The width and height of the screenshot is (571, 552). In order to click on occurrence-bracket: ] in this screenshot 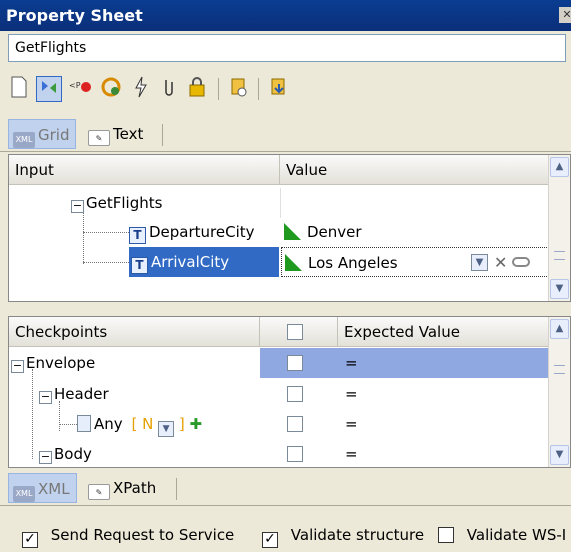, I will do `click(181, 424)`.